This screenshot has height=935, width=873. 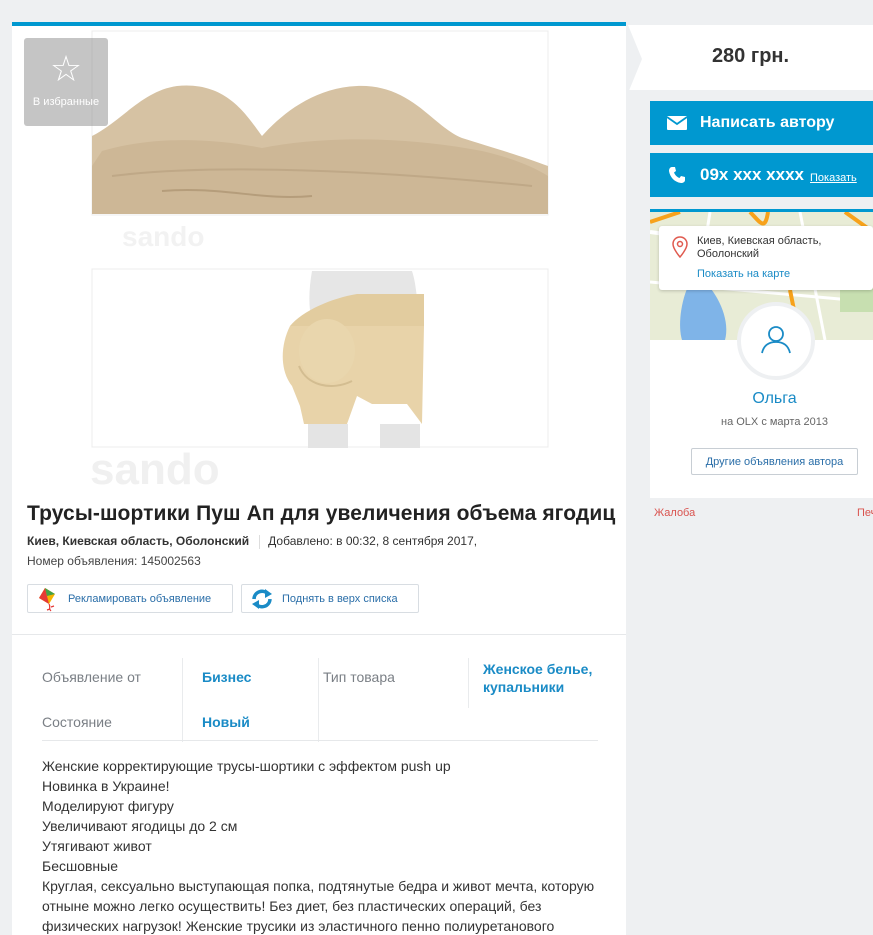 What do you see at coordinates (320, 740) in the screenshot?
I see `attrs-bottom-divider` at bounding box center [320, 740].